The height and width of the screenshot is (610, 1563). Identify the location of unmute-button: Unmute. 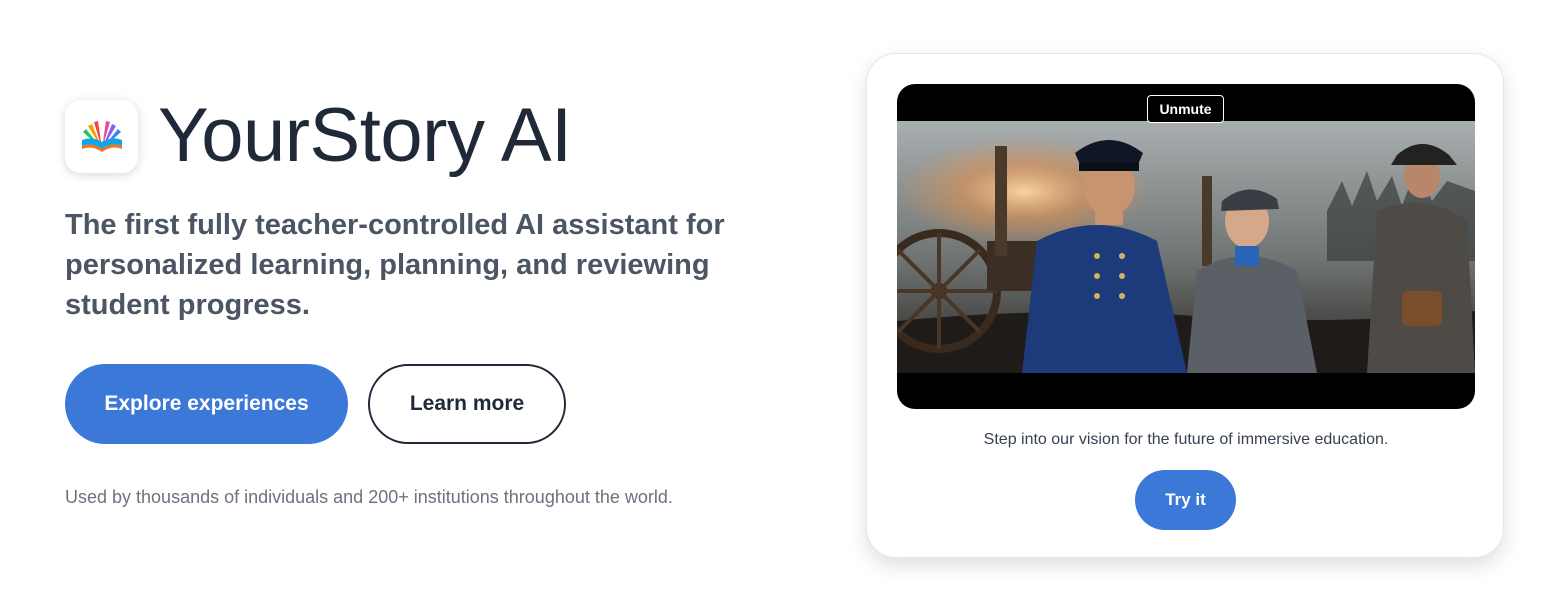
(1185, 109).